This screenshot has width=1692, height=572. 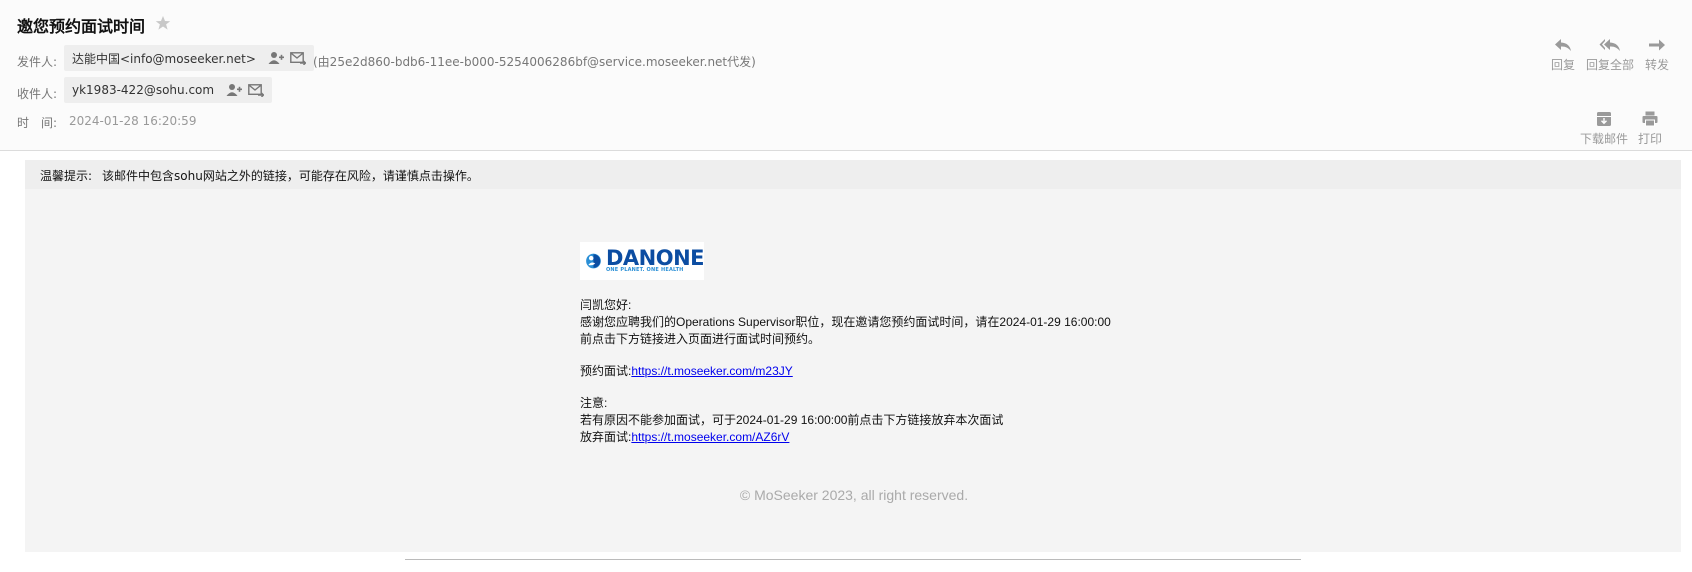 I want to click on abandon-label: 放弃面试:, so click(x=606, y=437).